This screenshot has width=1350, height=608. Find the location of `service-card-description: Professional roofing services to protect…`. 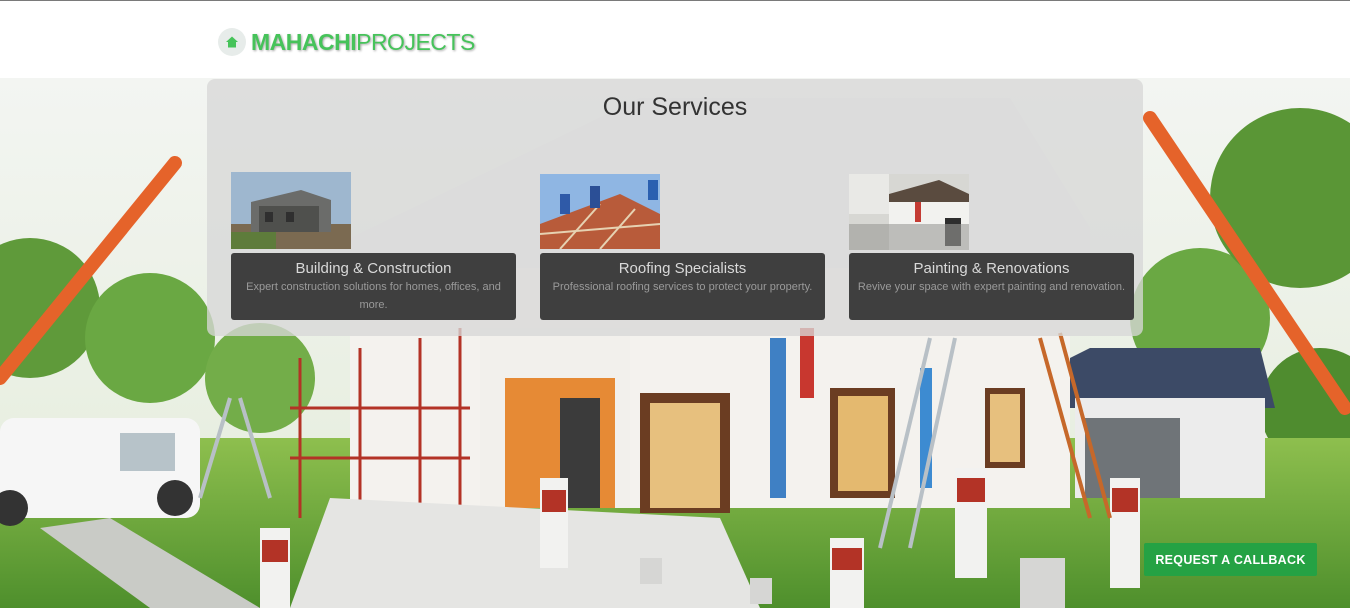

service-card-description: Professional roofing services to protect… is located at coordinates (682, 287).